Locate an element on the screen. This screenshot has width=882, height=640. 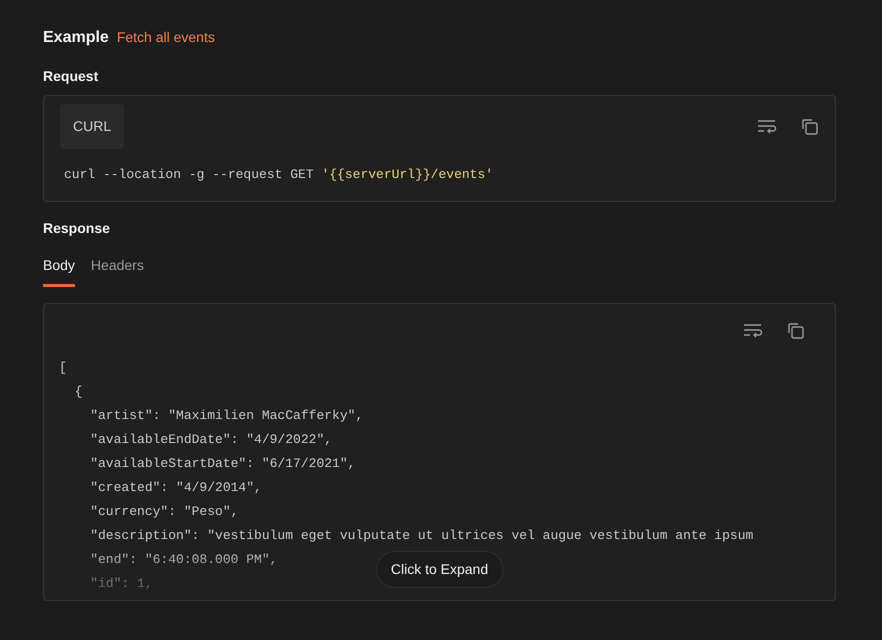
code-line: "created": "4/9/2014", is located at coordinates (175, 487).